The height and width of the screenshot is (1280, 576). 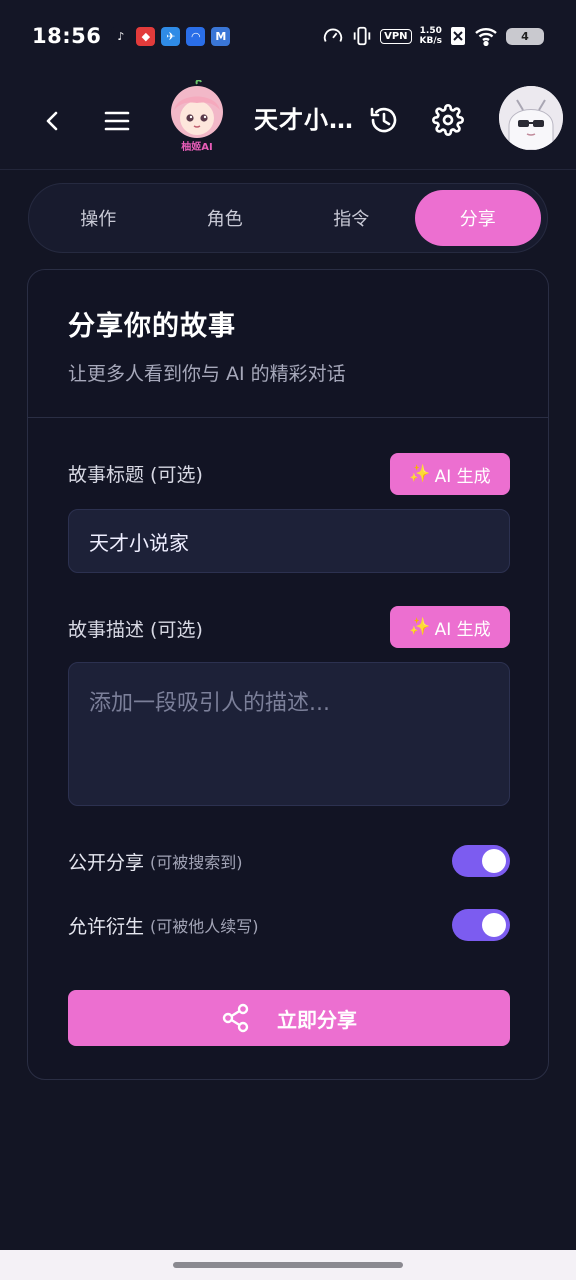 What do you see at coordinates (204, 926) in the screenshot?
I see `allow-derive-hint: (可被他人续写)` at bounding box center [204, 926].